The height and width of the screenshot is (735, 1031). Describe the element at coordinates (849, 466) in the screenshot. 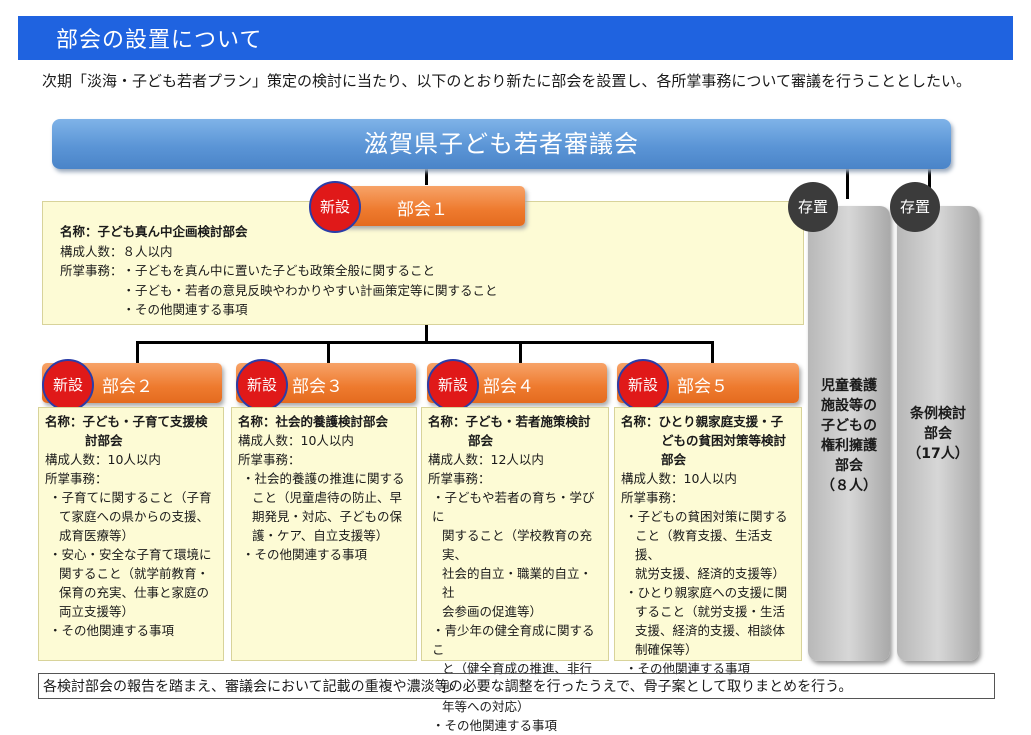

I see `existing1-line: 部会` at that location.